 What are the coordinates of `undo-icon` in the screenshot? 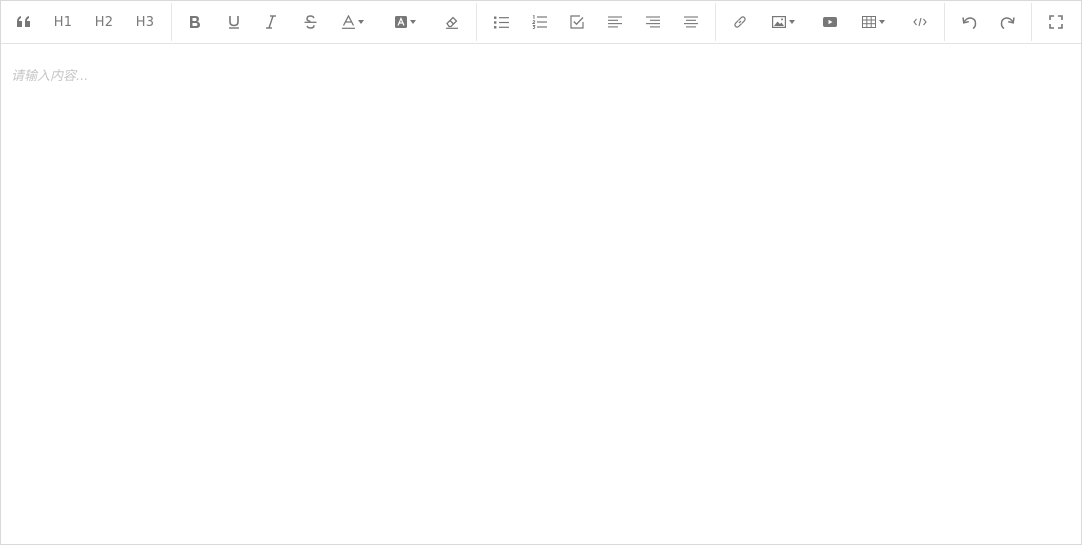 It's located at (968, 22).